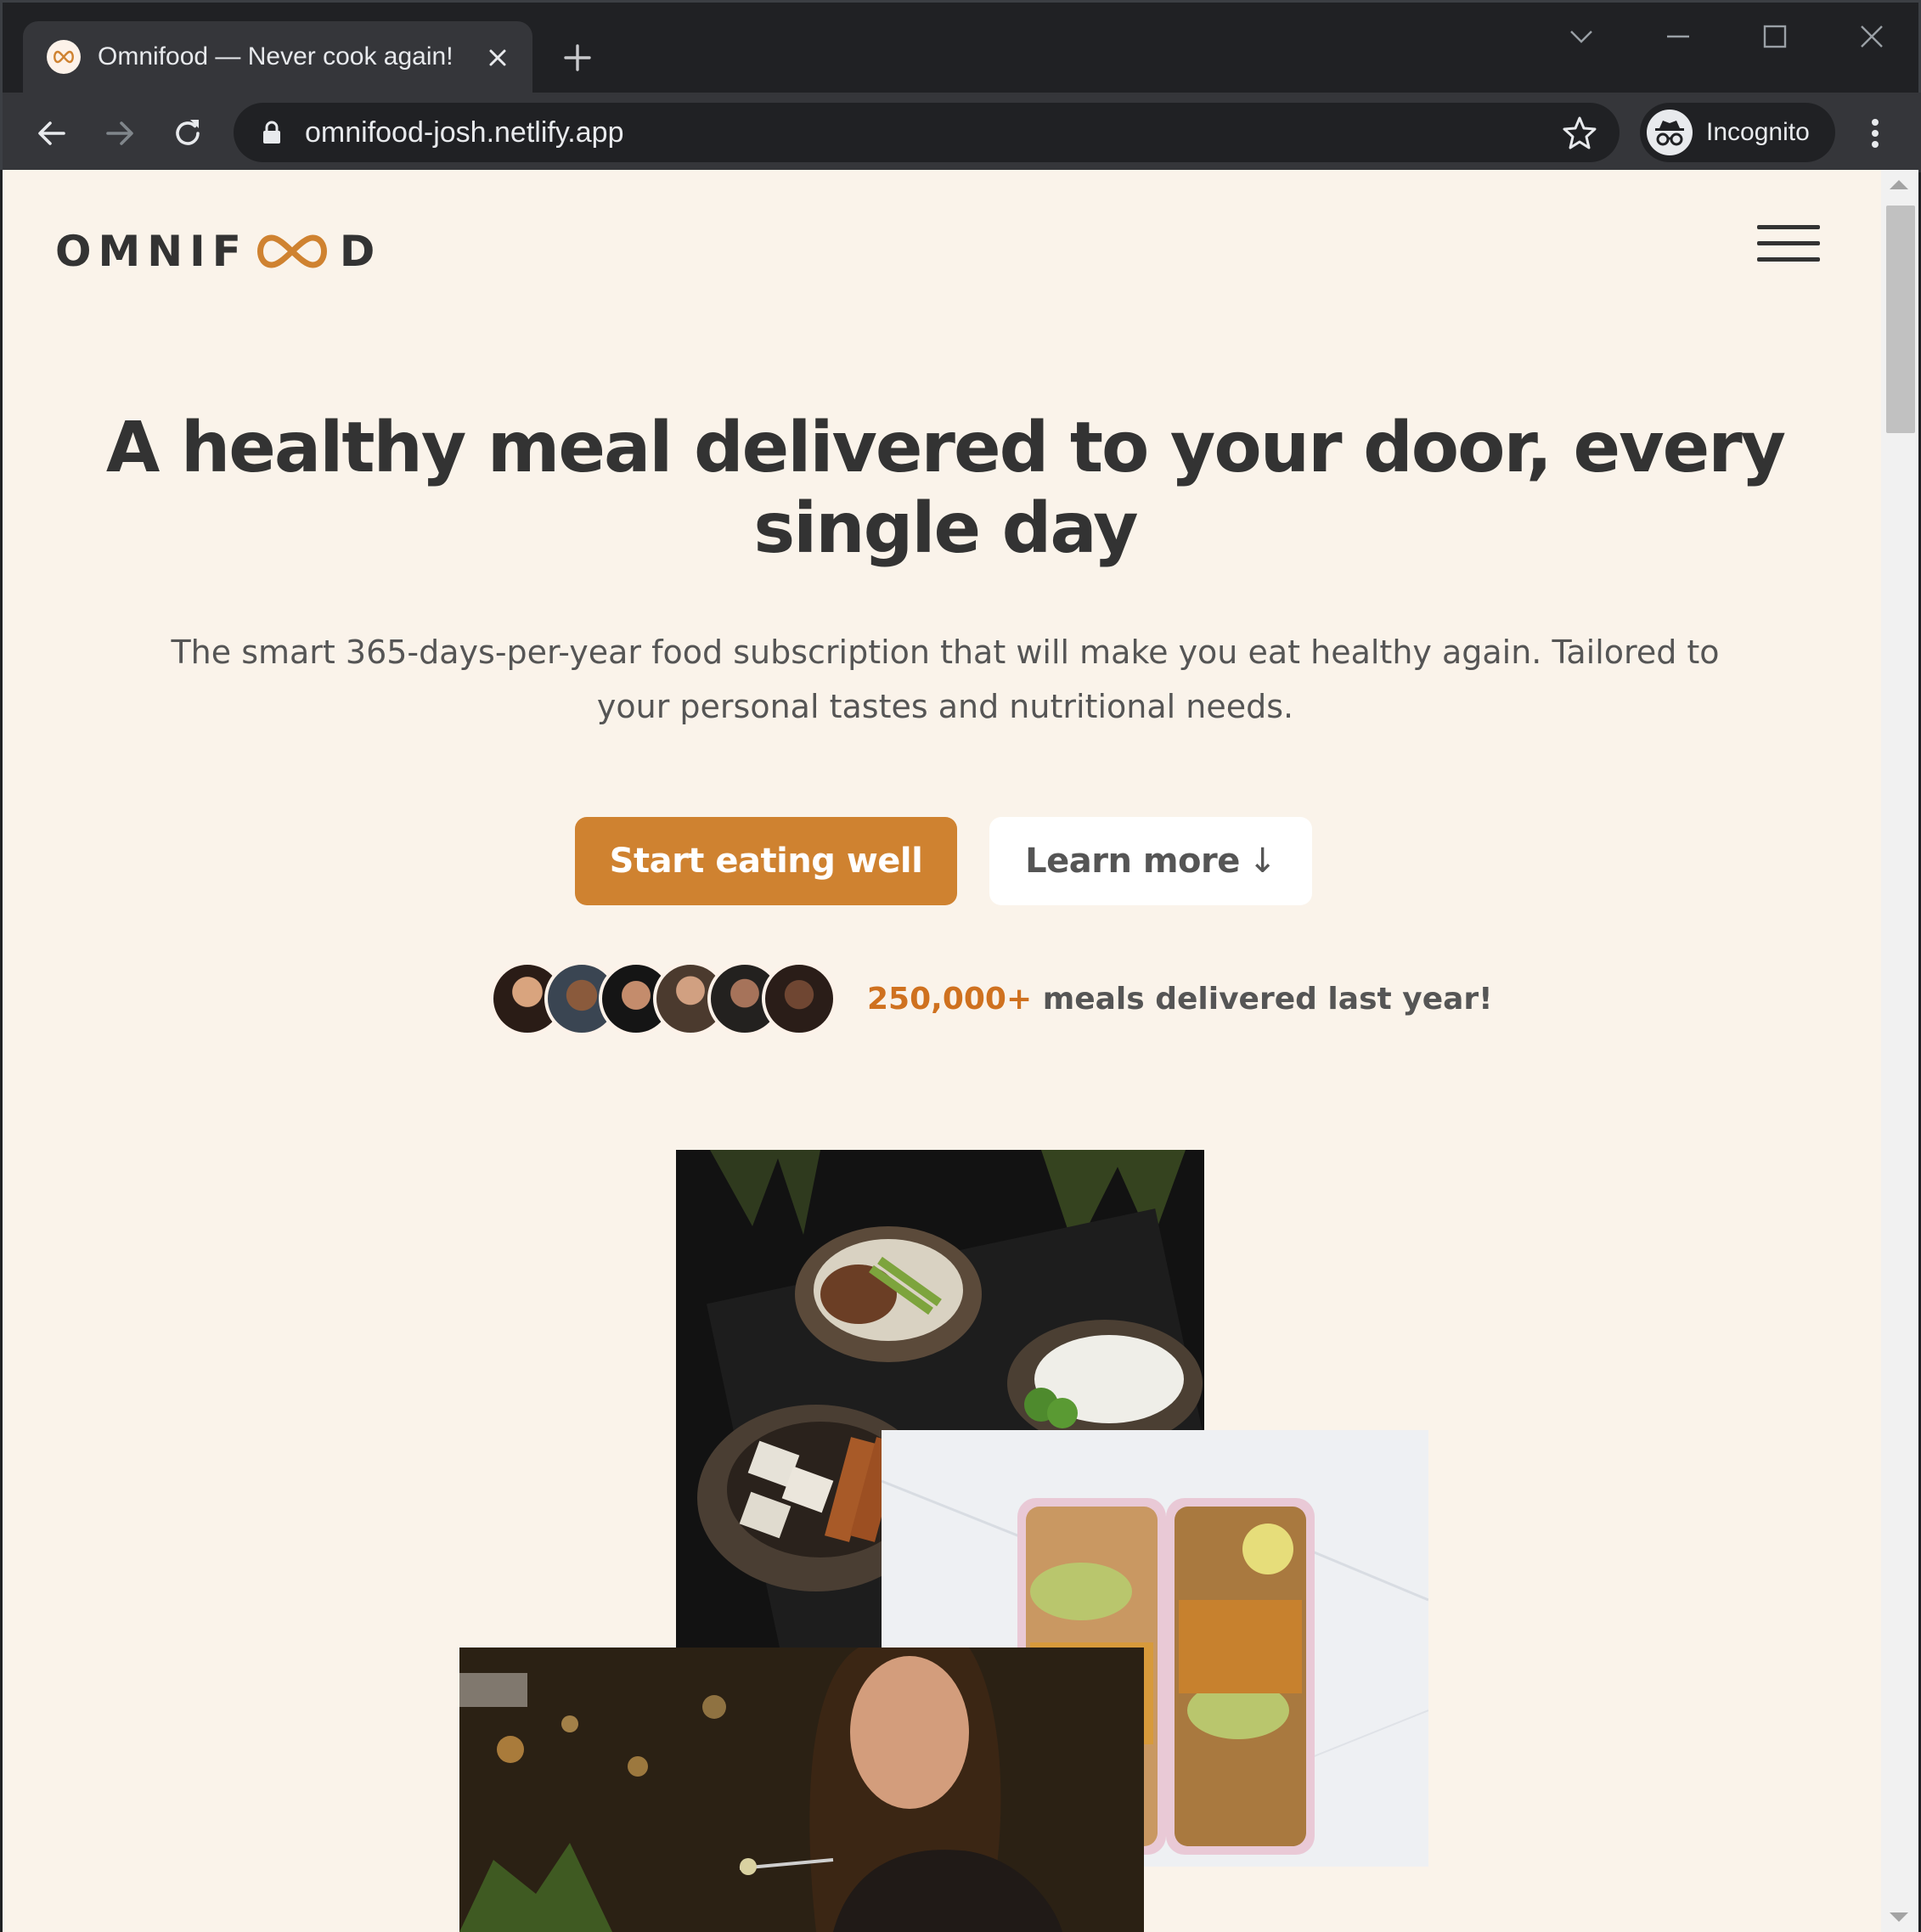 The width and height of the screenshot is (1921, 1932). I want to click on meals-delivered-count: 250,000+, so click(950, 999).